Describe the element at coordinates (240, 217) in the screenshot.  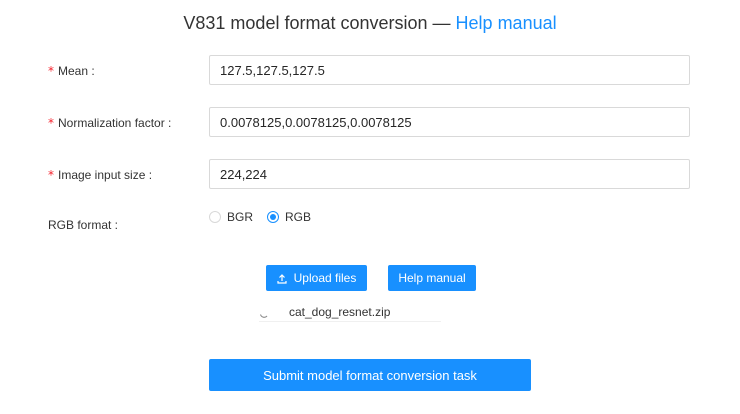
I see `radio-bgr-label: BGR` at that location.